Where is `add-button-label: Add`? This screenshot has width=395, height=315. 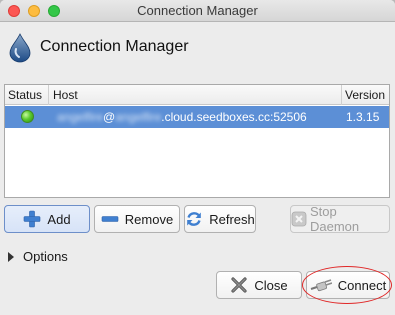 add-button-label: Add is located at coordinates (59, 219).